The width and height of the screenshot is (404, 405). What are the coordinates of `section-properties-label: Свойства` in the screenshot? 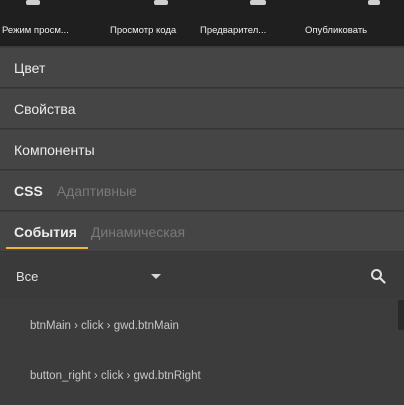 It's located at (45, 108).